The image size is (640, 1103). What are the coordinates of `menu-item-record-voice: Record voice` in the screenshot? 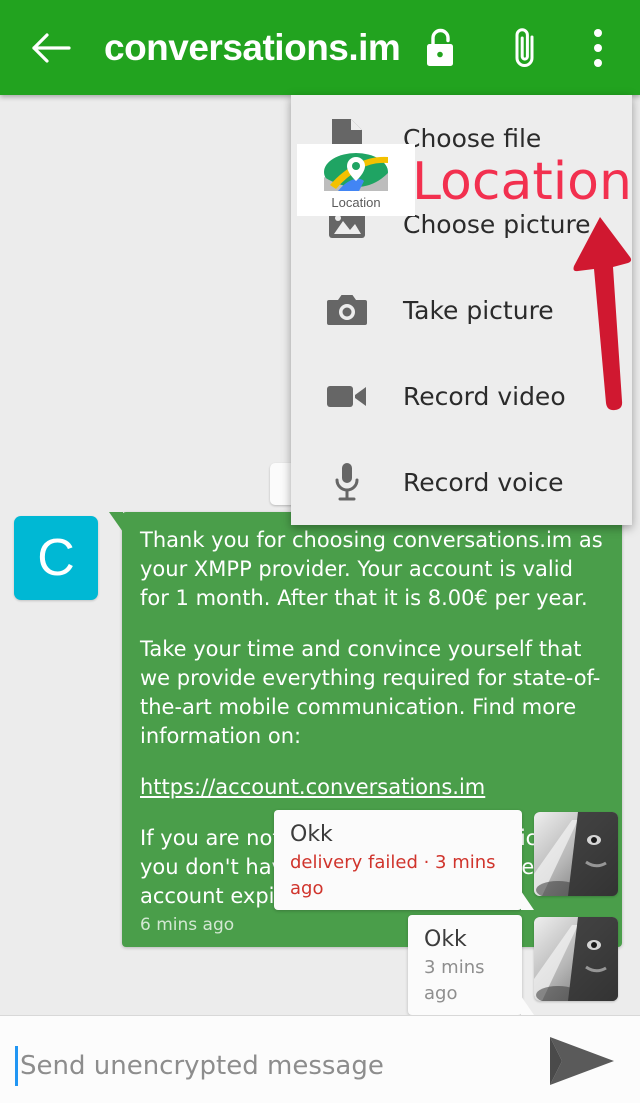 It's located at (461, 482).